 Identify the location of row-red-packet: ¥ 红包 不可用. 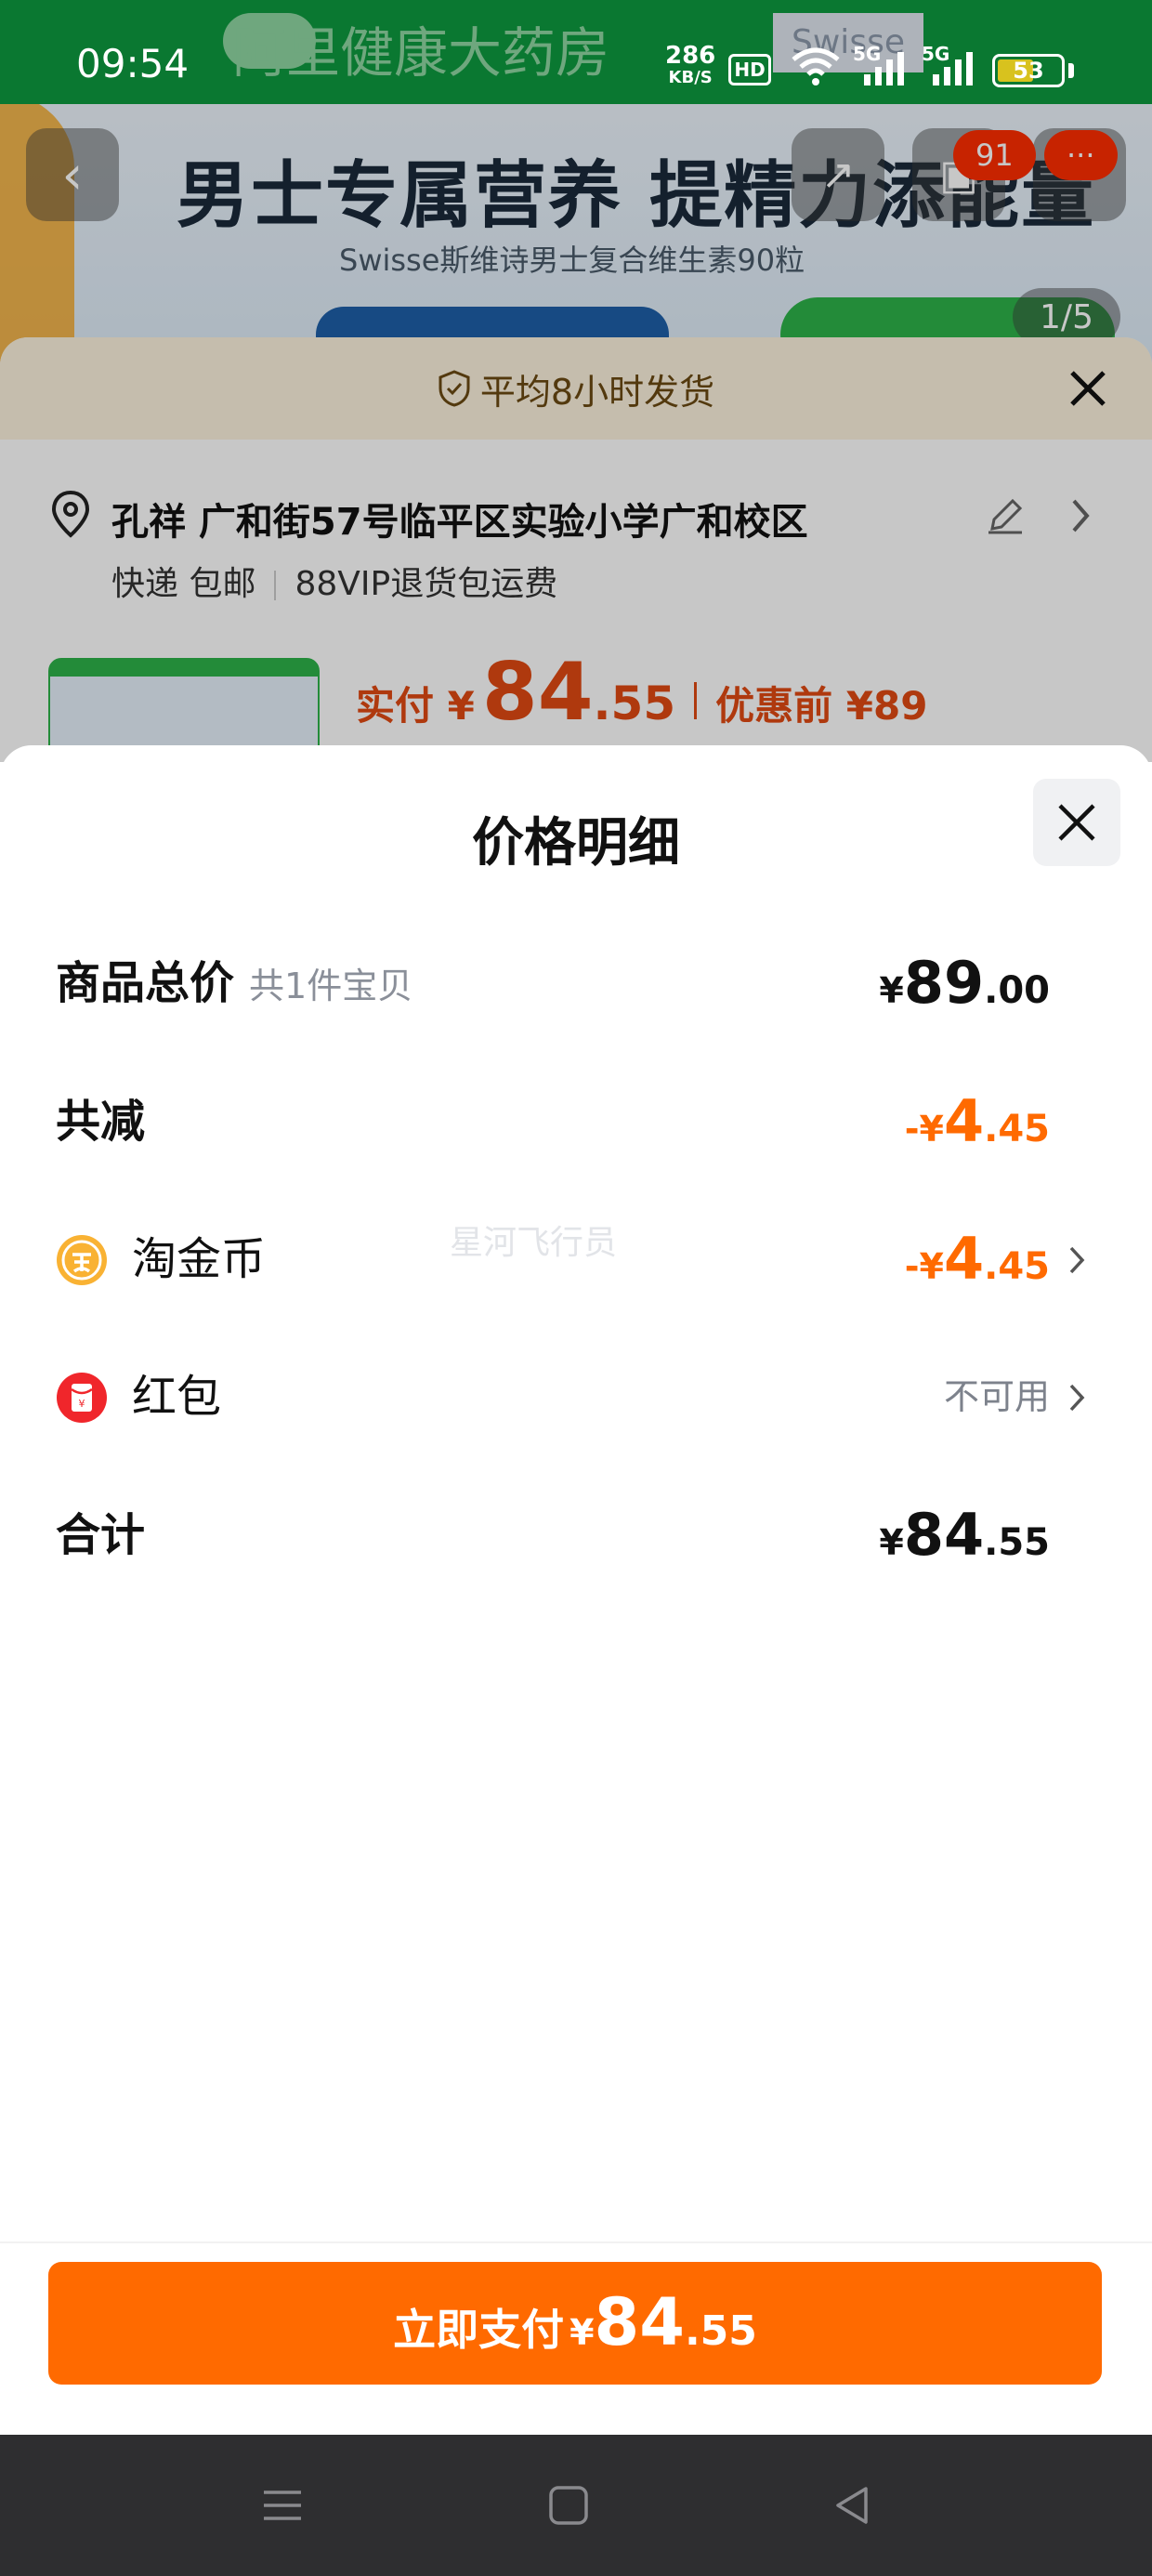
(576, 1397).